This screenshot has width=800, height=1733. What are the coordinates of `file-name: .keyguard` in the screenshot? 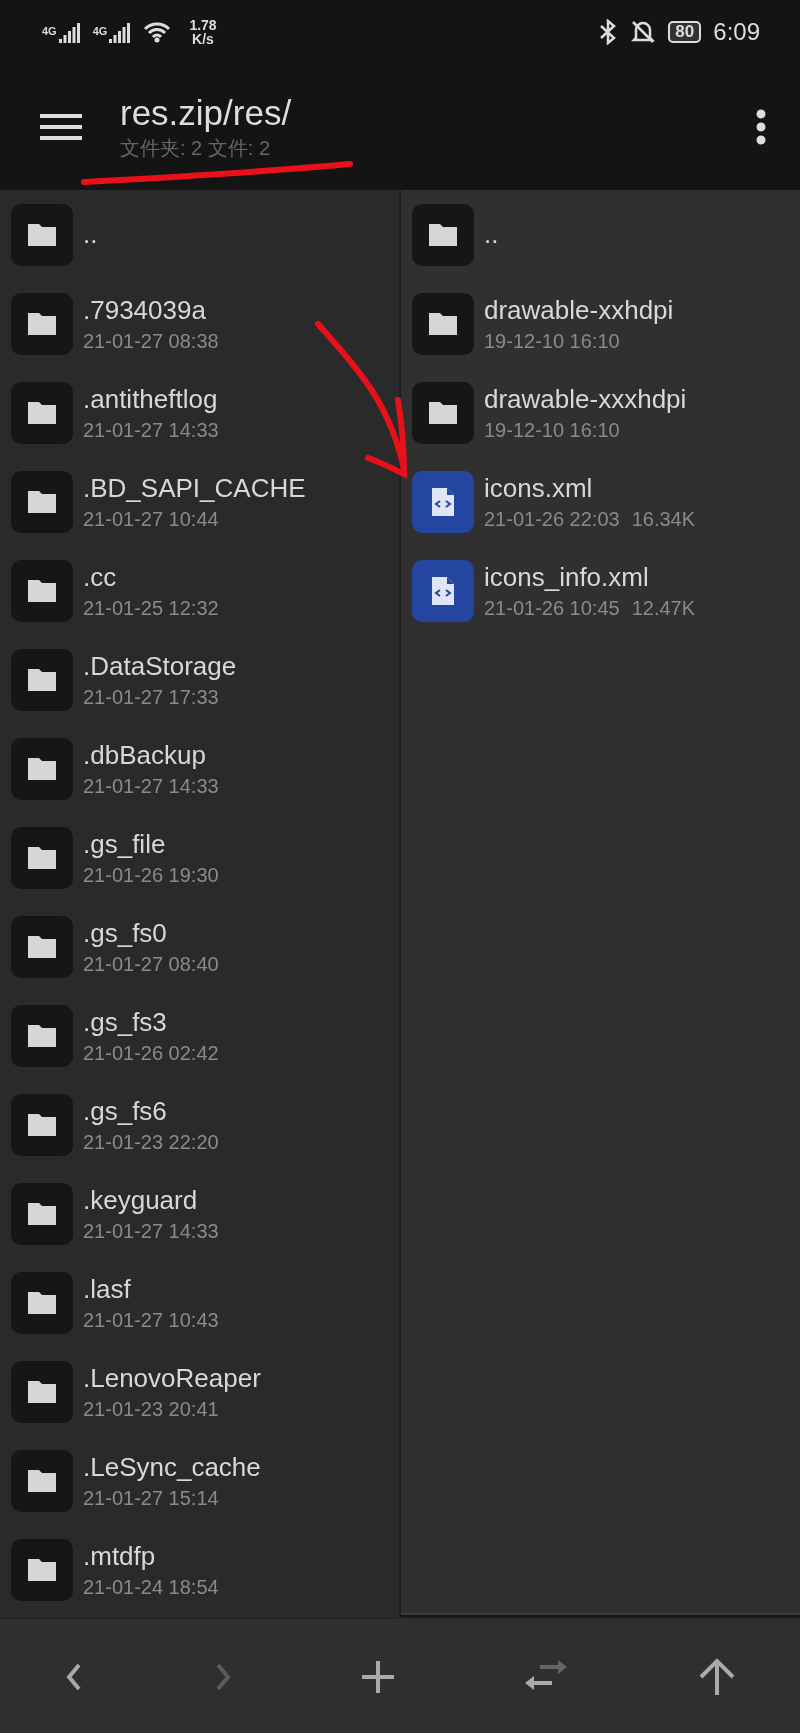 It's located at (141, 1200).